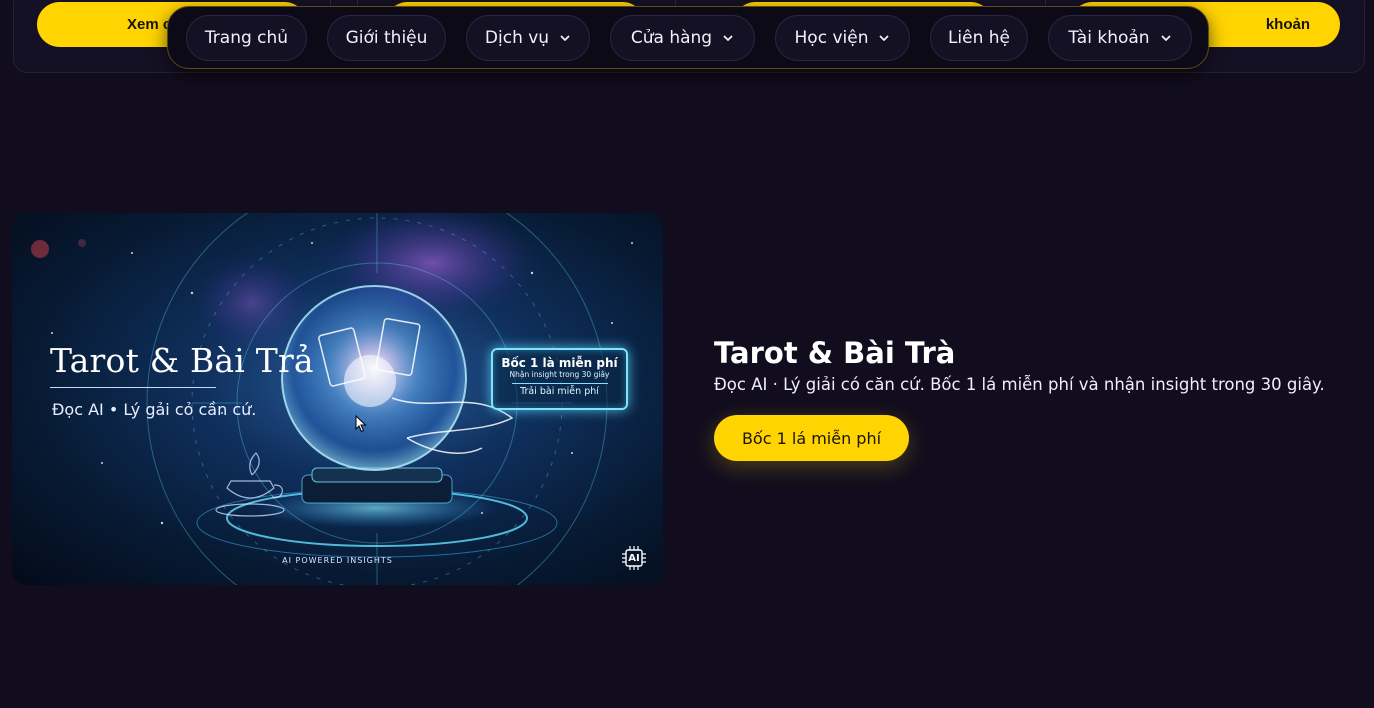 This screenshot has height=708, width=1374. I want to click on nav-item-tai-khoan: Tài khoản, so click(1120, 38).